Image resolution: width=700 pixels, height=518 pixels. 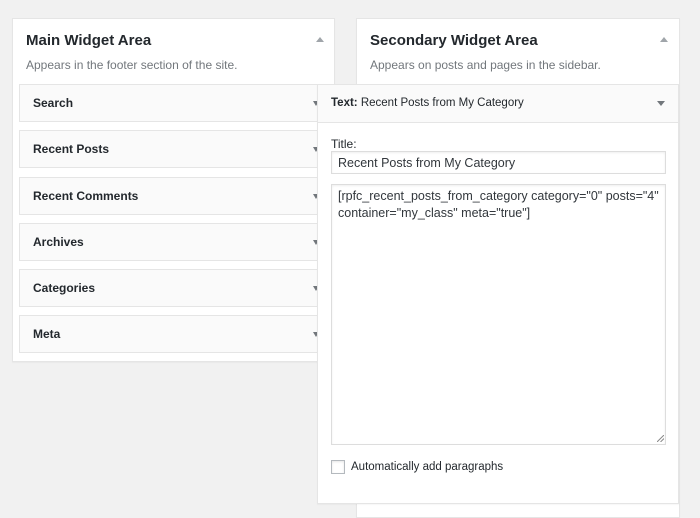 I want to click on widget-label: Categories, so click(x=64, y=288).